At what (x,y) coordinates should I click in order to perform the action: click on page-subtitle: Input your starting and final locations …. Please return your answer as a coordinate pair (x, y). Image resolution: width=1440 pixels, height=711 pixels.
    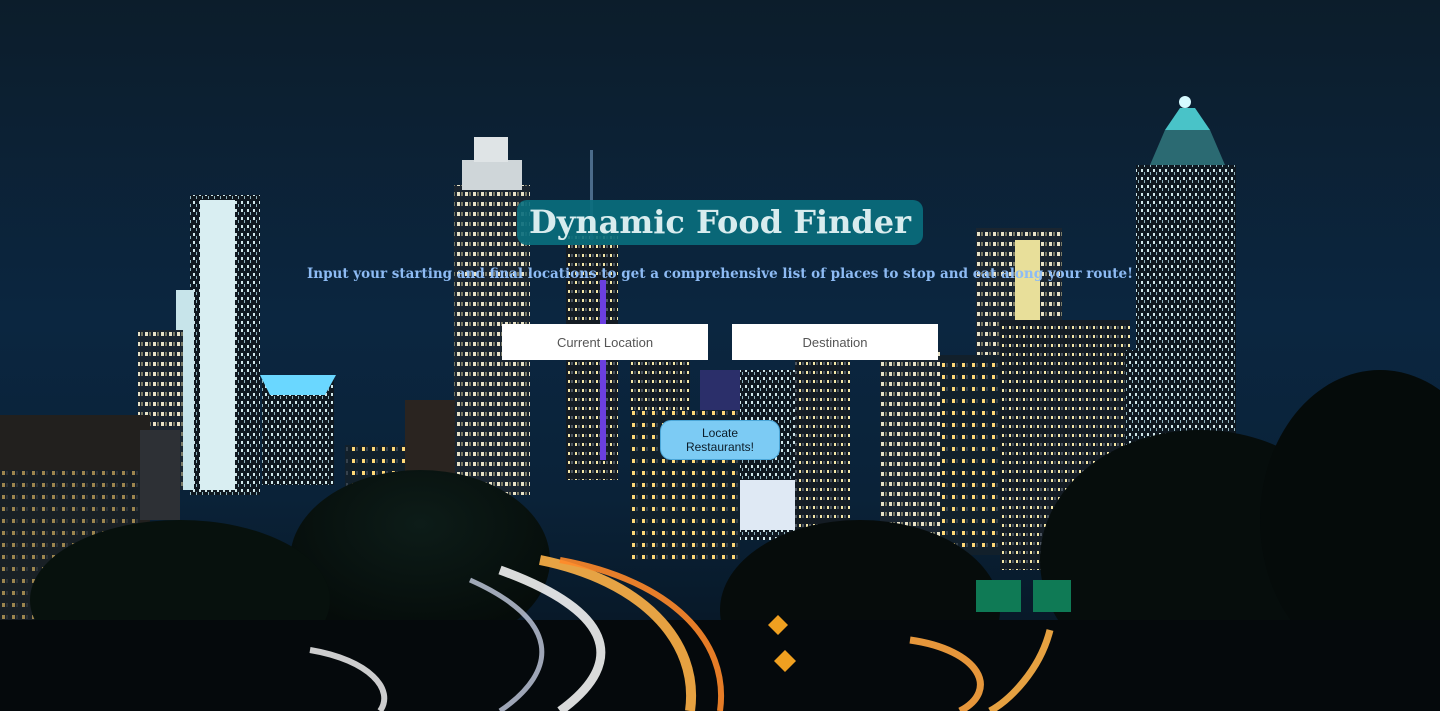
    Looking at the image, I should click on (719, 274).